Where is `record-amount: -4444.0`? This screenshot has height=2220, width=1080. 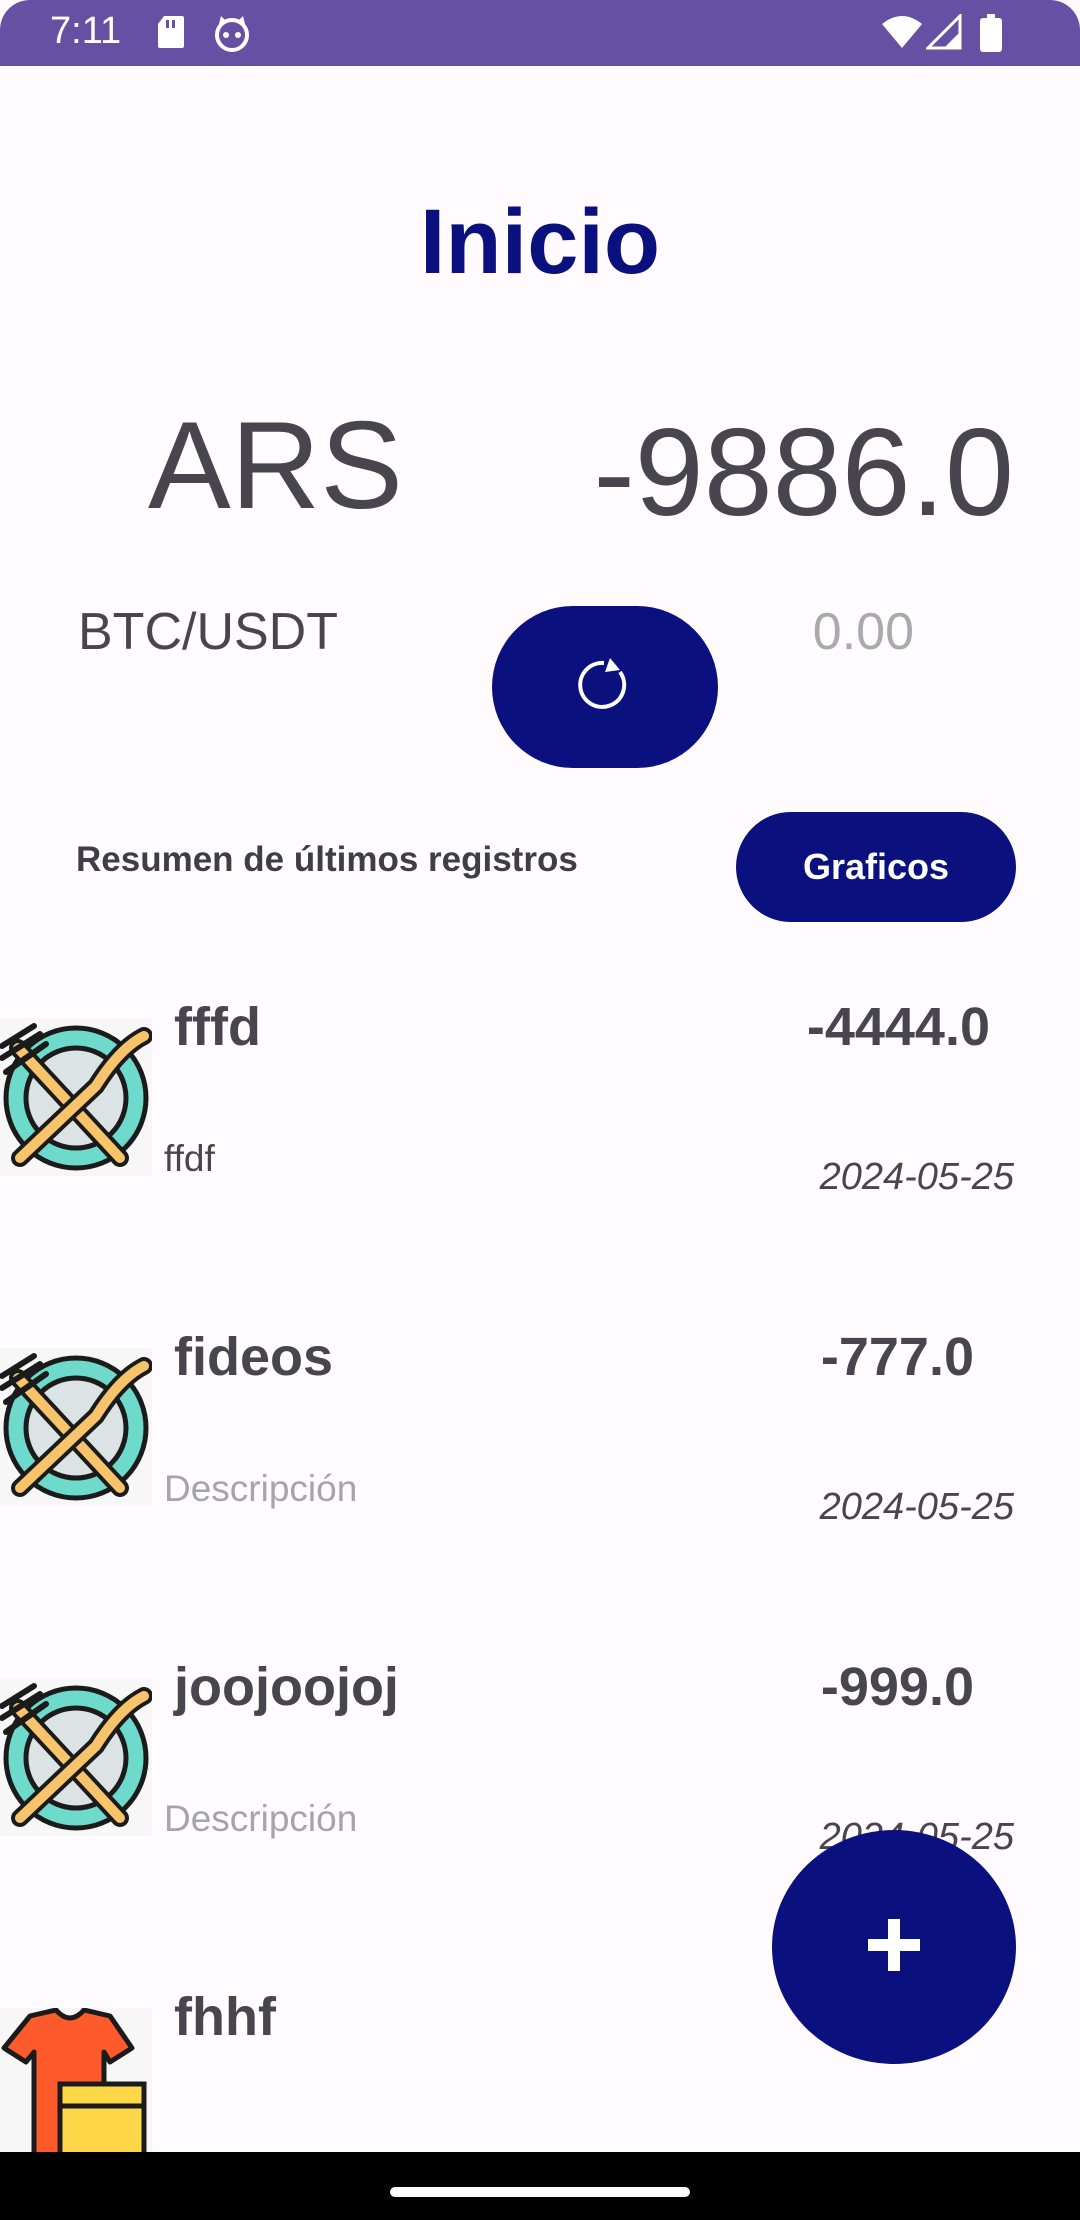
record-amount: -4444.0 is located at coordinates (898, 1027).